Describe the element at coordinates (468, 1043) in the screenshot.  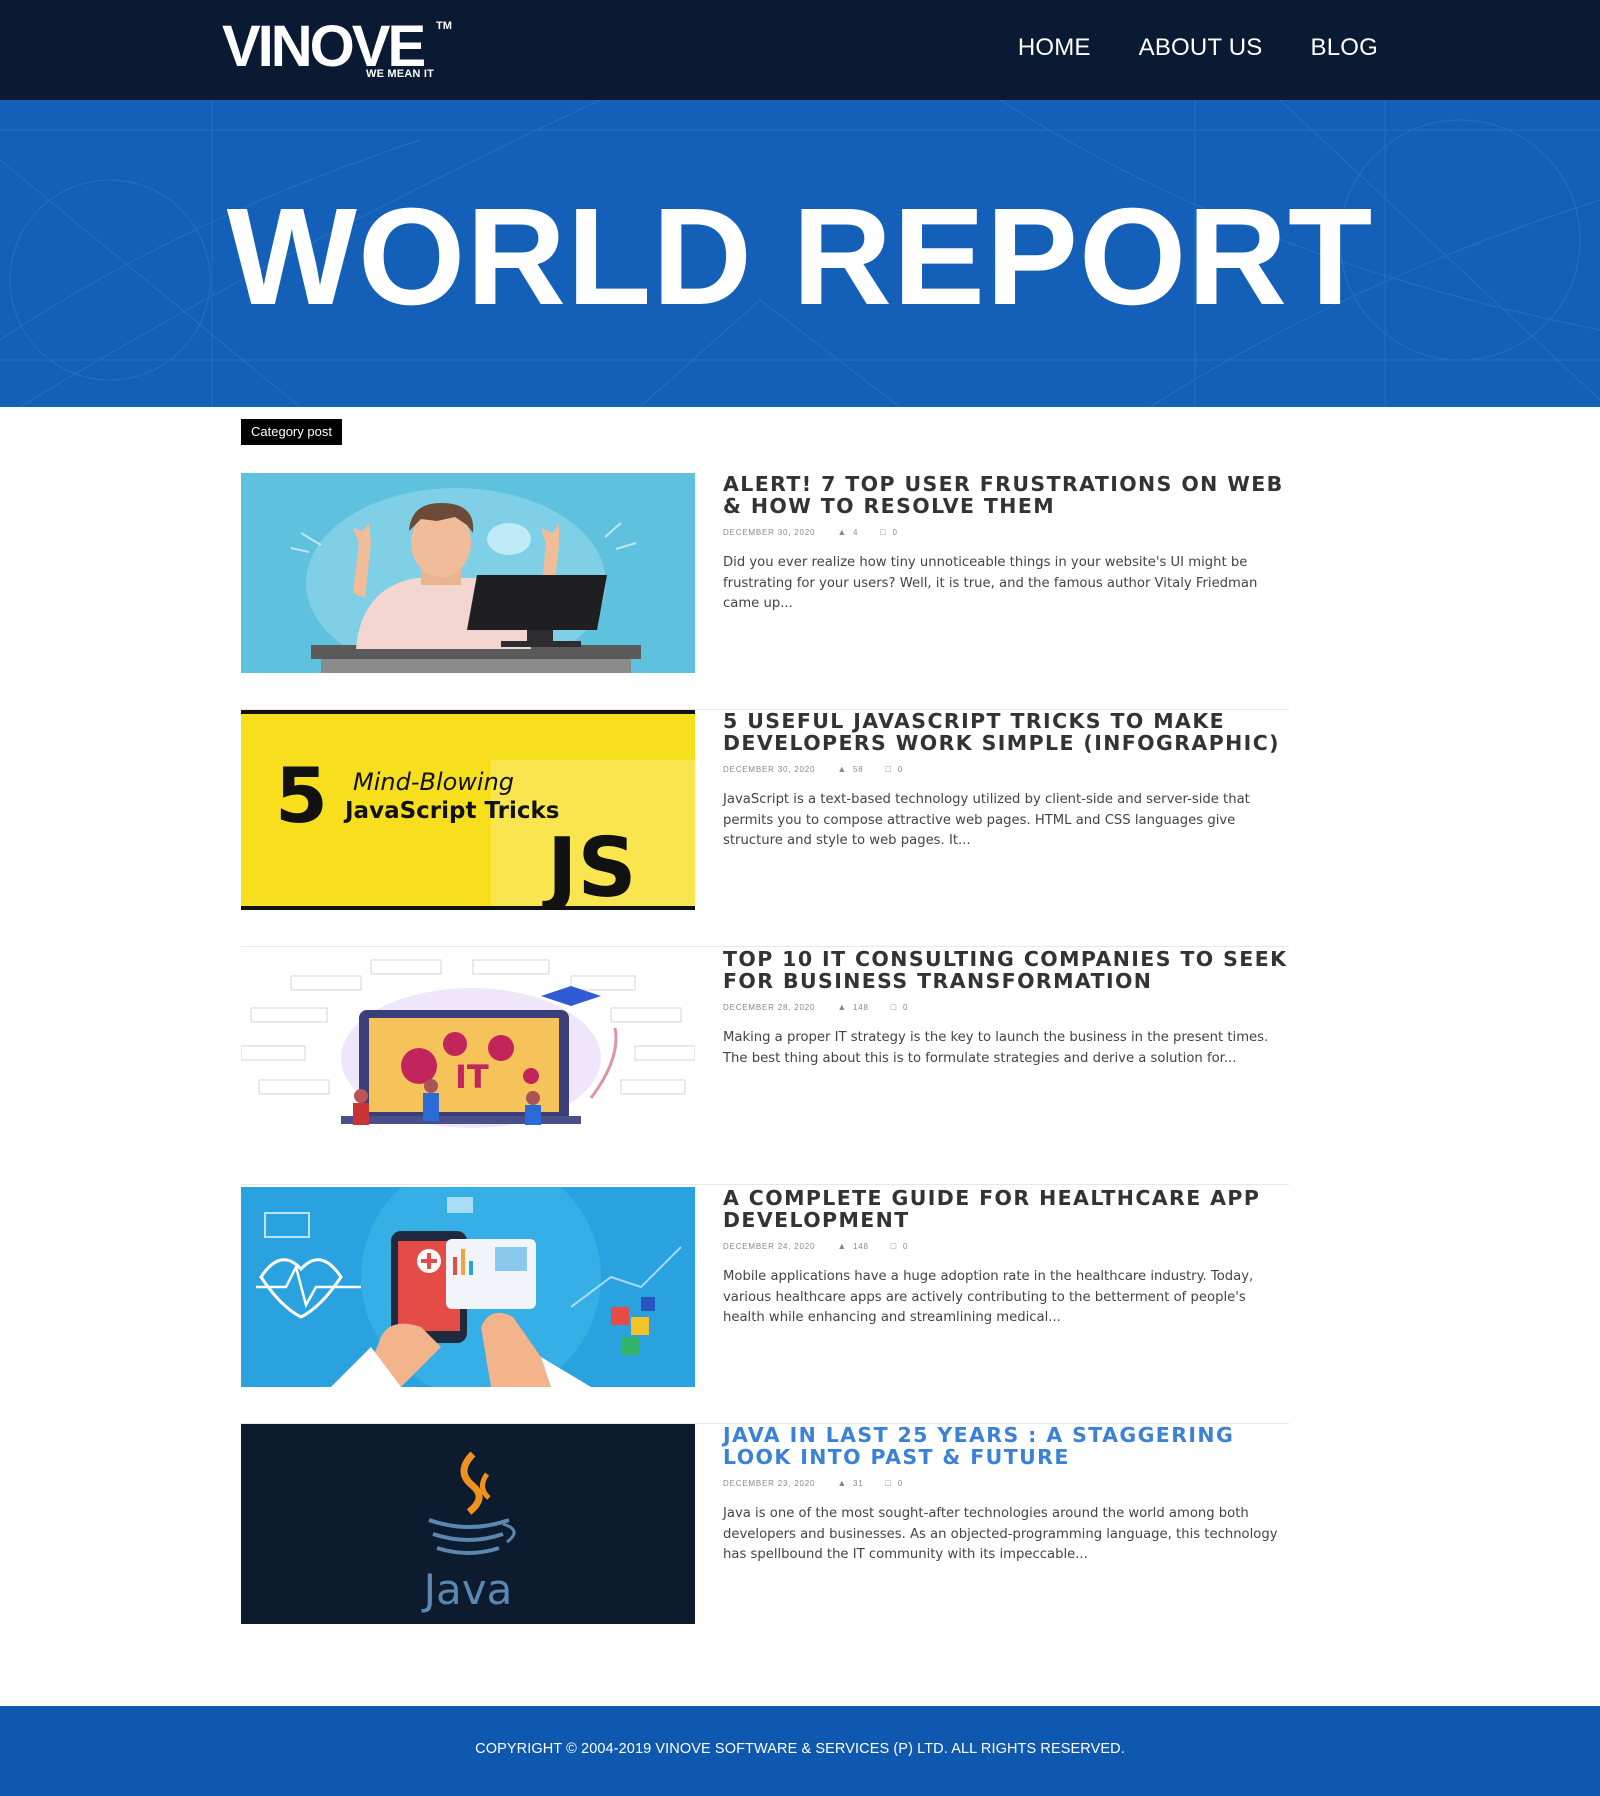
I see `it-consulting-illustration: IT` at that location.